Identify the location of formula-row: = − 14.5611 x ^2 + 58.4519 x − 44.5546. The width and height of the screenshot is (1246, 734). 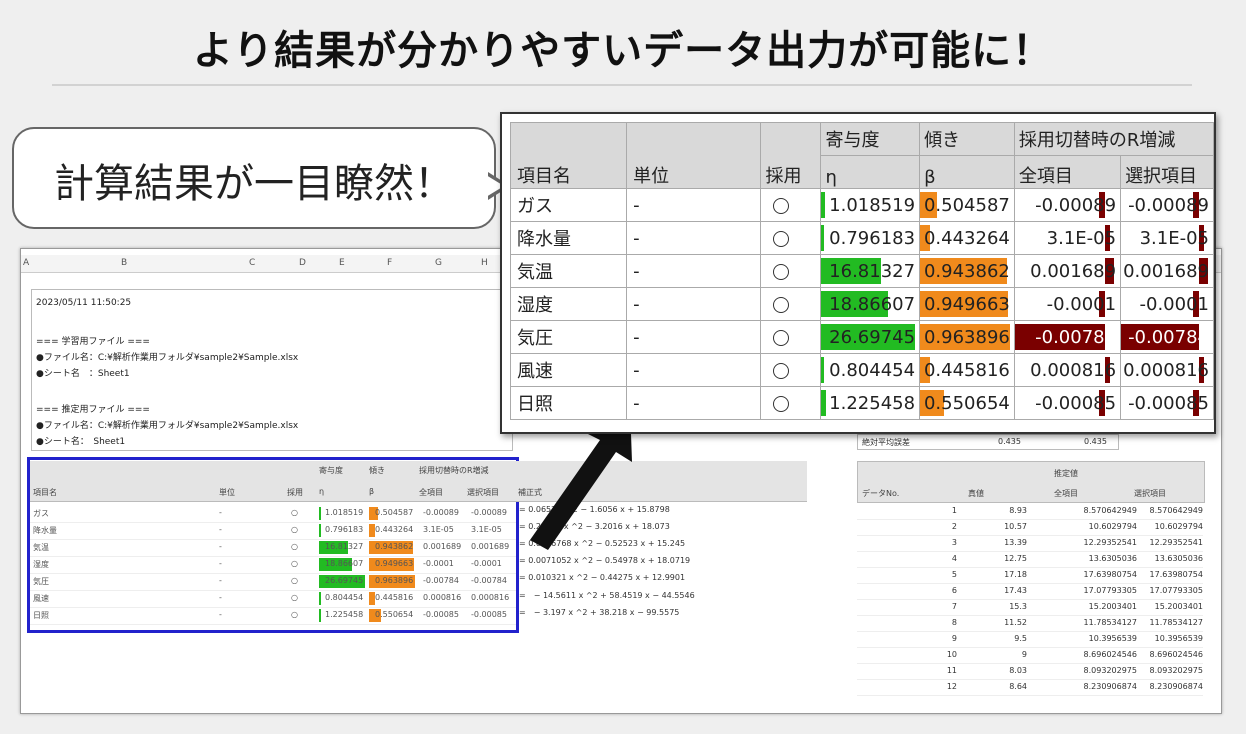
(607, 595).